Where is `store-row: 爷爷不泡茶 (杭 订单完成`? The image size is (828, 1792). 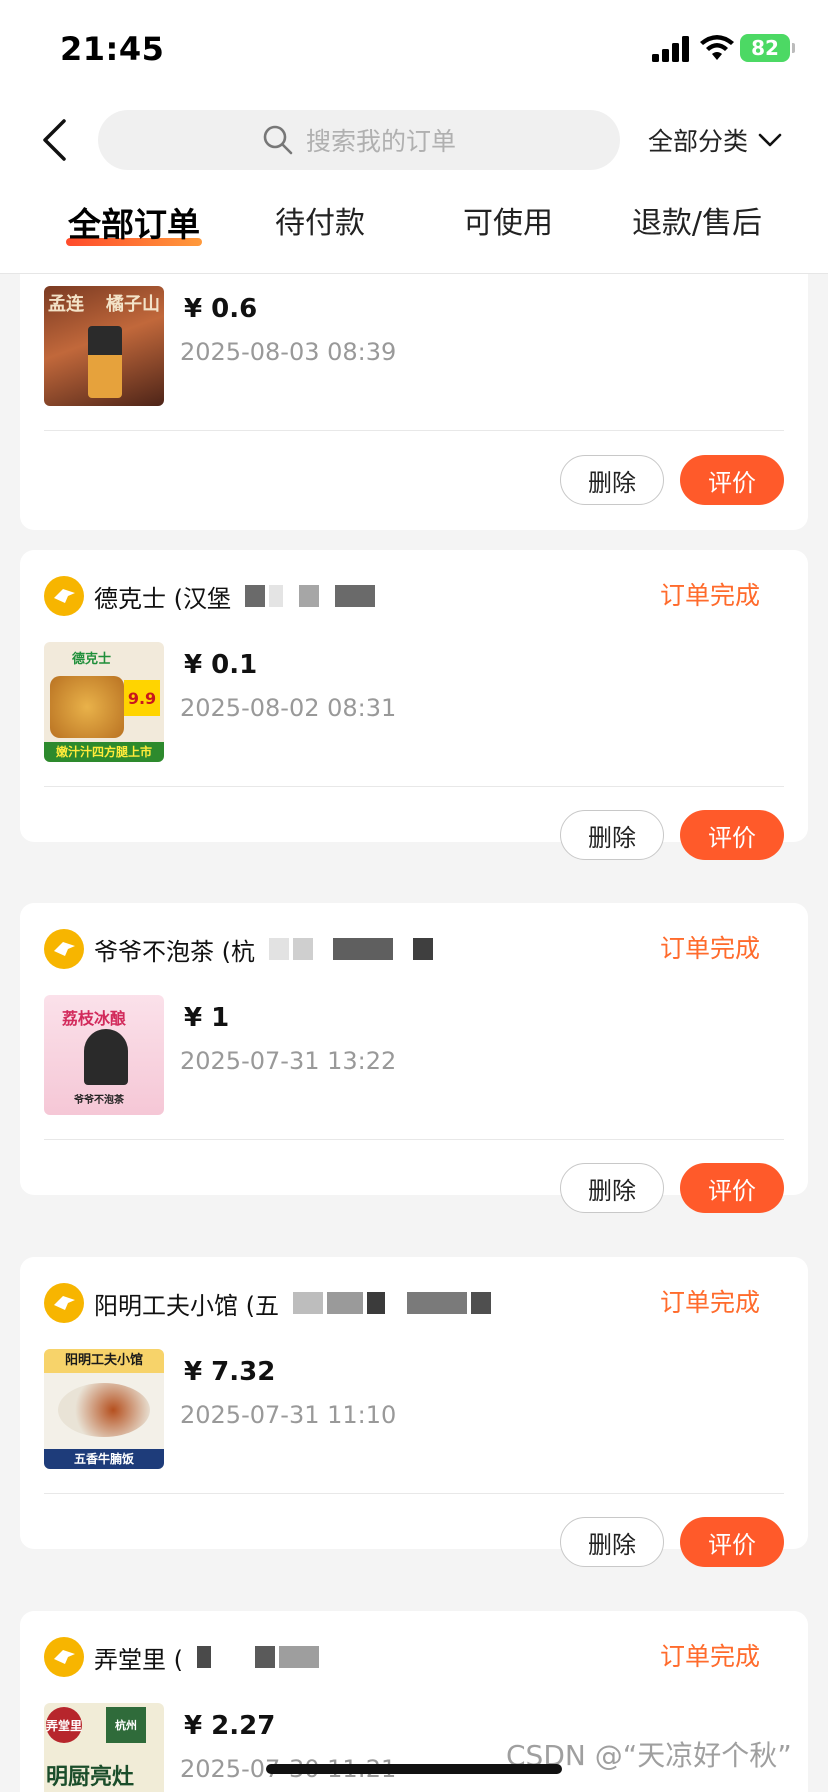 store-row: 爷爷不泡茶 (杭 订单完成 is located at coordinates (414, 949).